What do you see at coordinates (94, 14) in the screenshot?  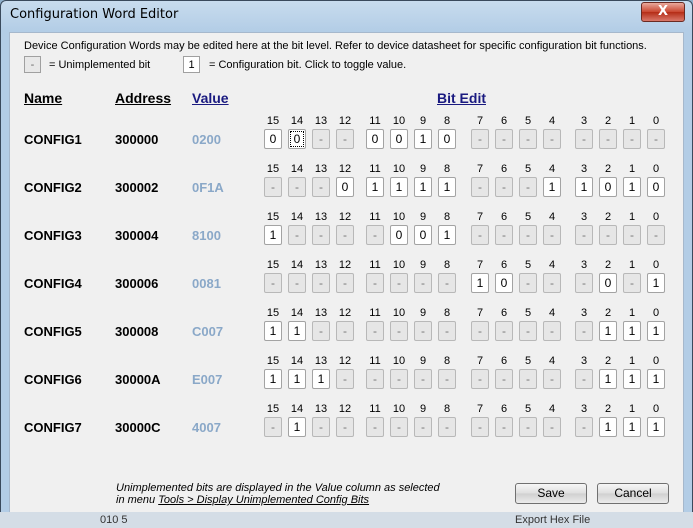 I see `window-title: Configuration Word Editor` at bounding box center [94, 14].